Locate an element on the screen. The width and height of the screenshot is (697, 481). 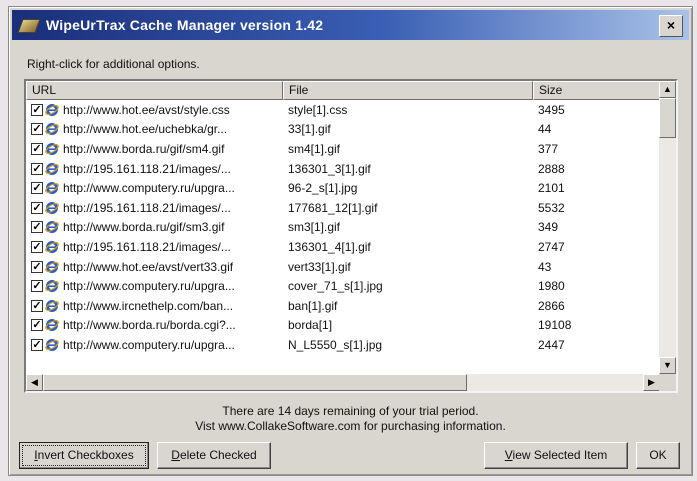
horizontal-scroll-thumb is located at coordinates (255, 382).